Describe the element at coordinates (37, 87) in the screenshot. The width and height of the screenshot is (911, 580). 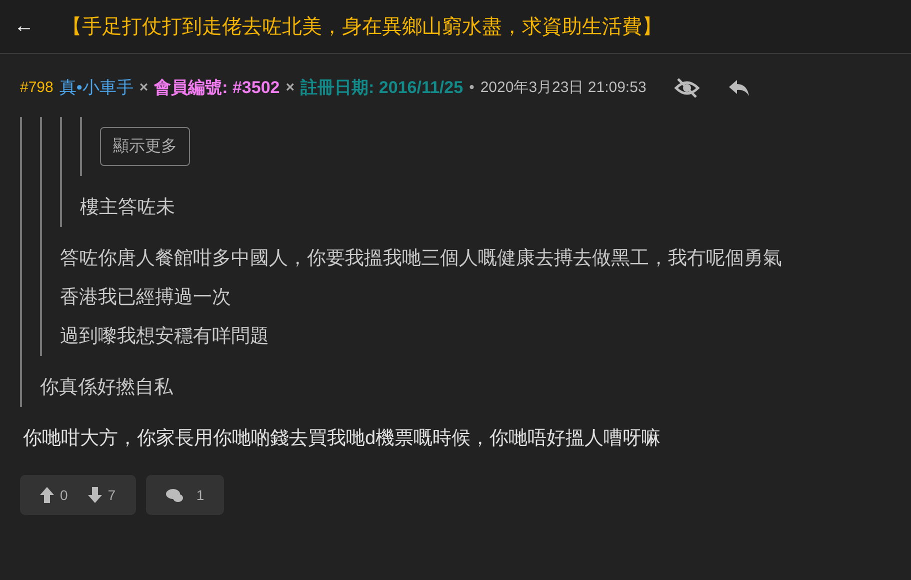
I see `post-number: #798` at that location.